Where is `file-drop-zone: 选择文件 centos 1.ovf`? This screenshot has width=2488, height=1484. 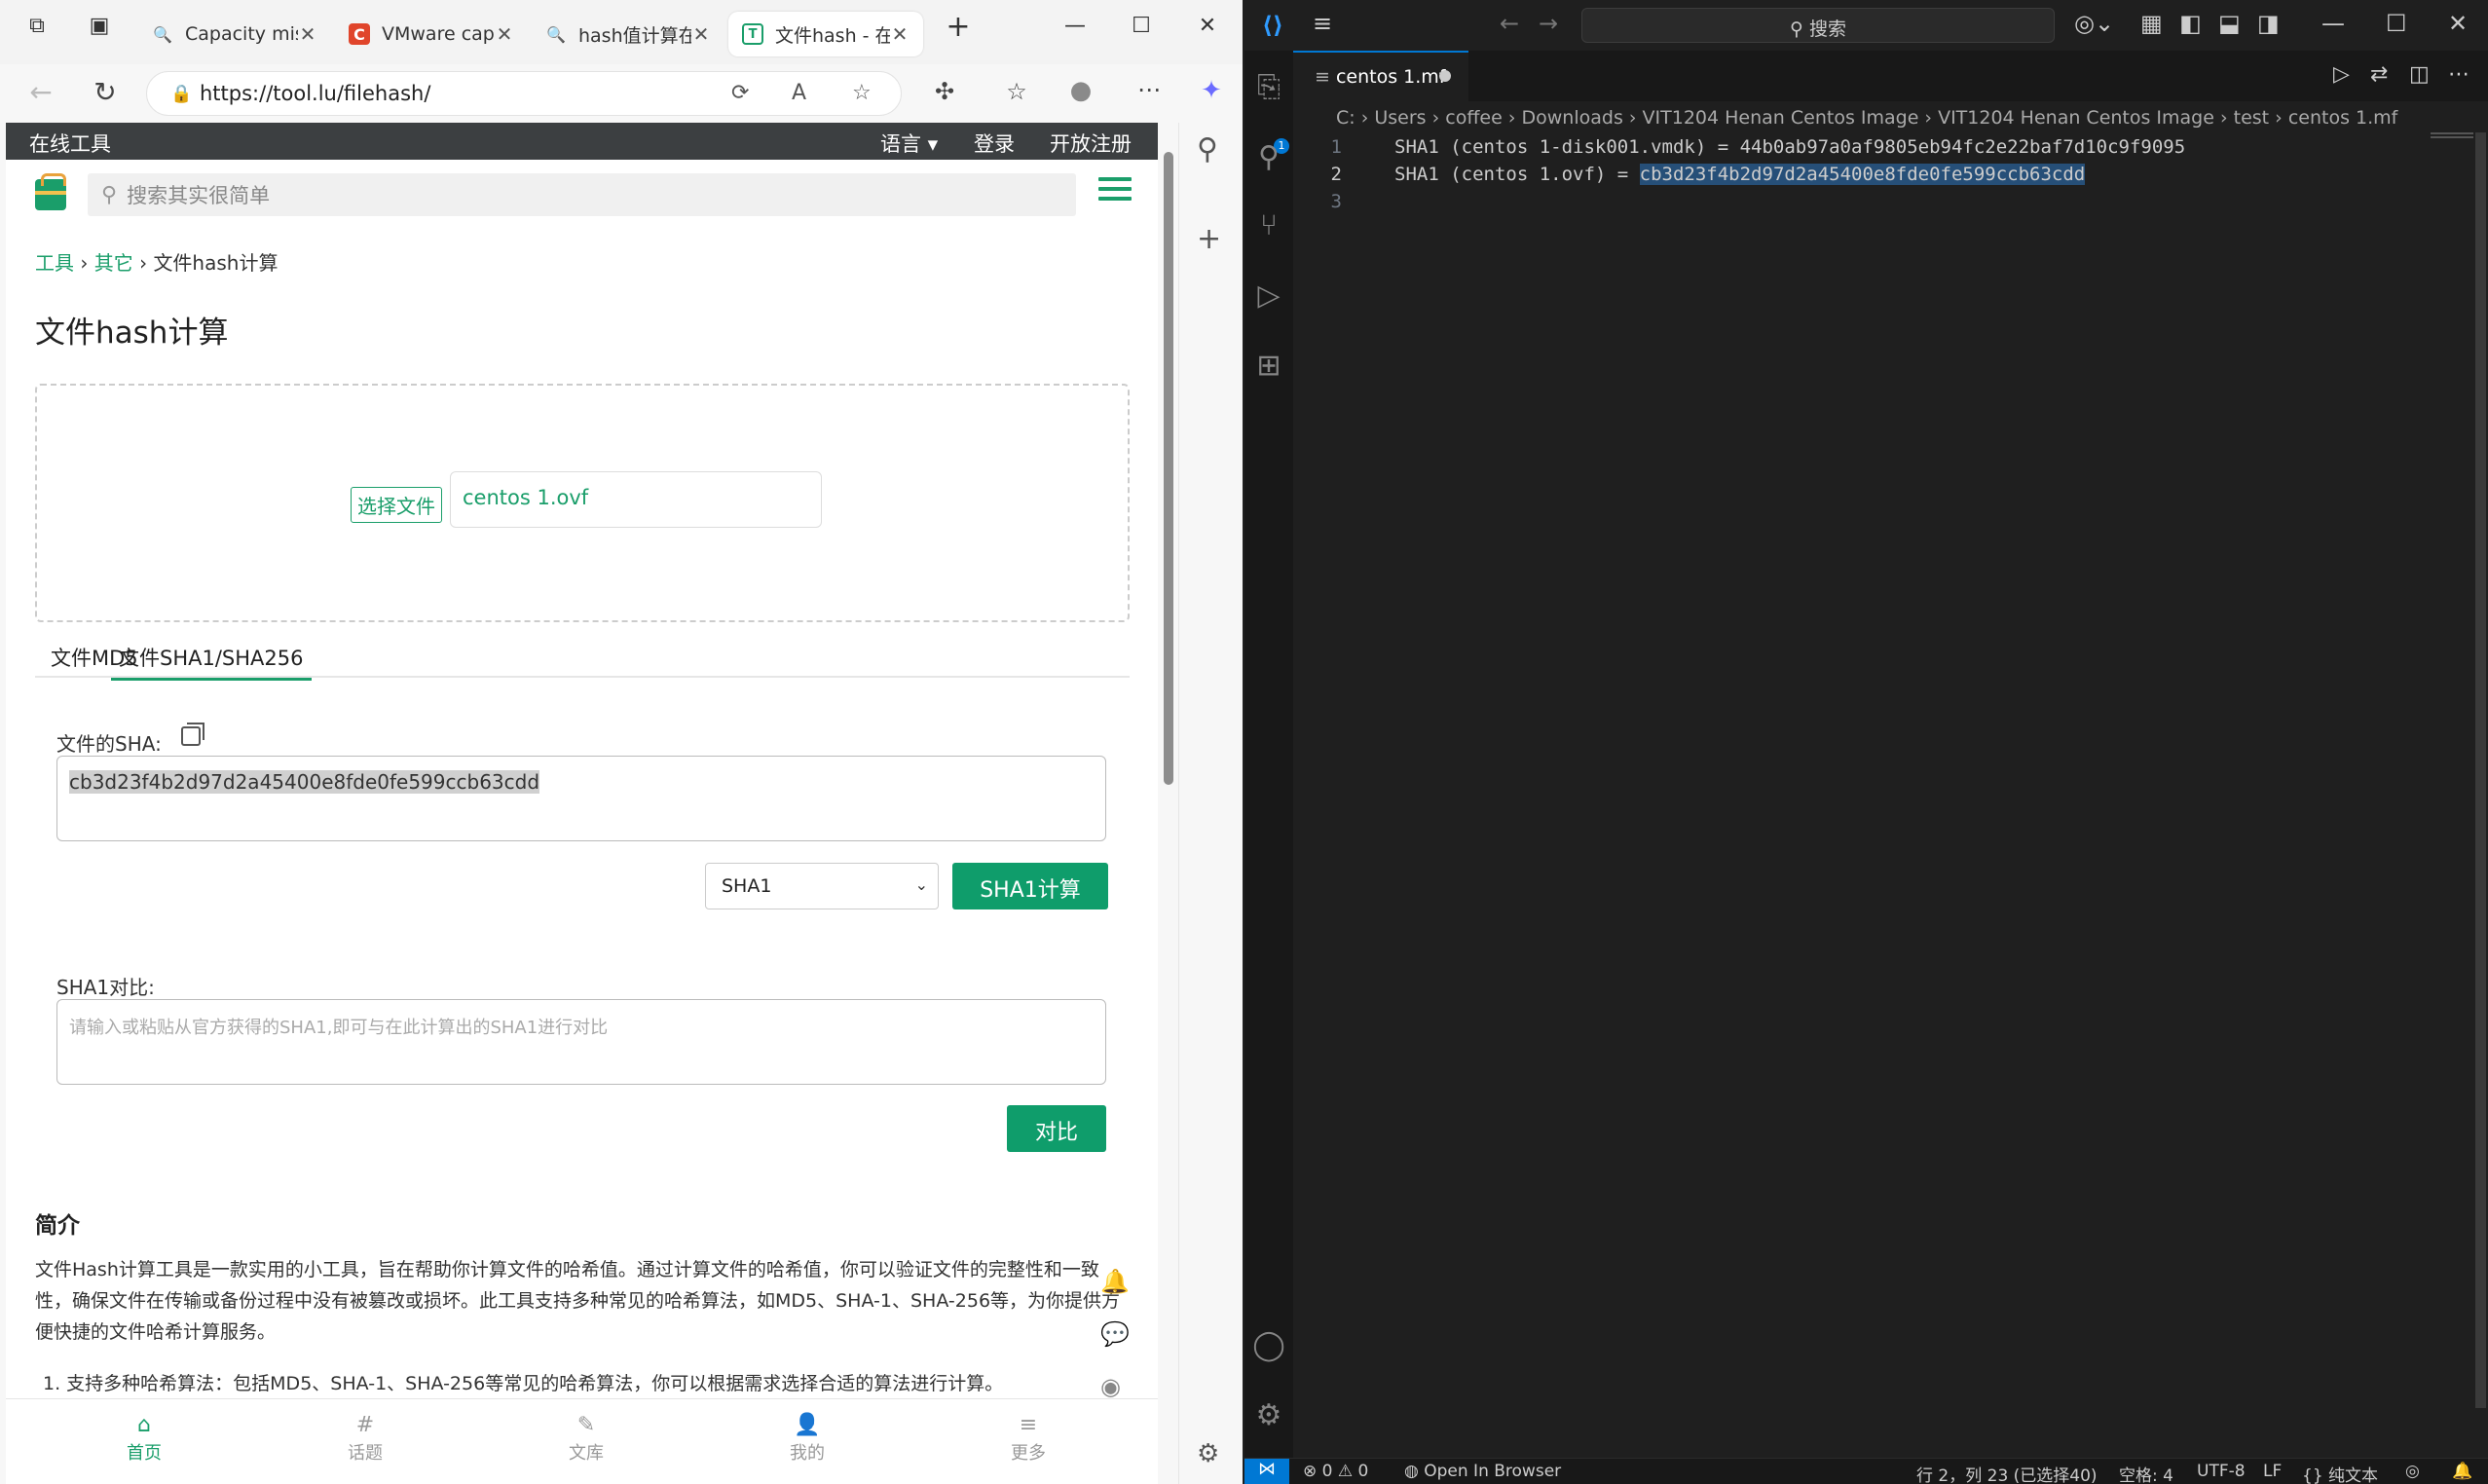 file-drop-zone: 选择文件 centos 1.ovf is located at coordinates (582, 503).